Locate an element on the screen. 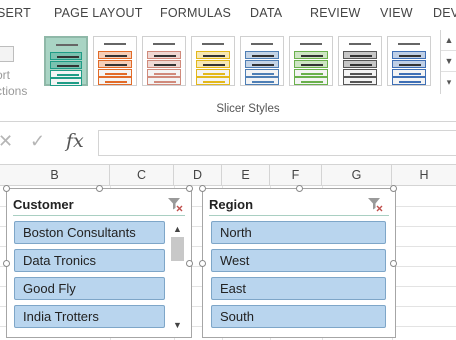 Image resolution: width=456 pixels, height=340 pixels. tab-data: DATA is located at coordinates (266, 13).